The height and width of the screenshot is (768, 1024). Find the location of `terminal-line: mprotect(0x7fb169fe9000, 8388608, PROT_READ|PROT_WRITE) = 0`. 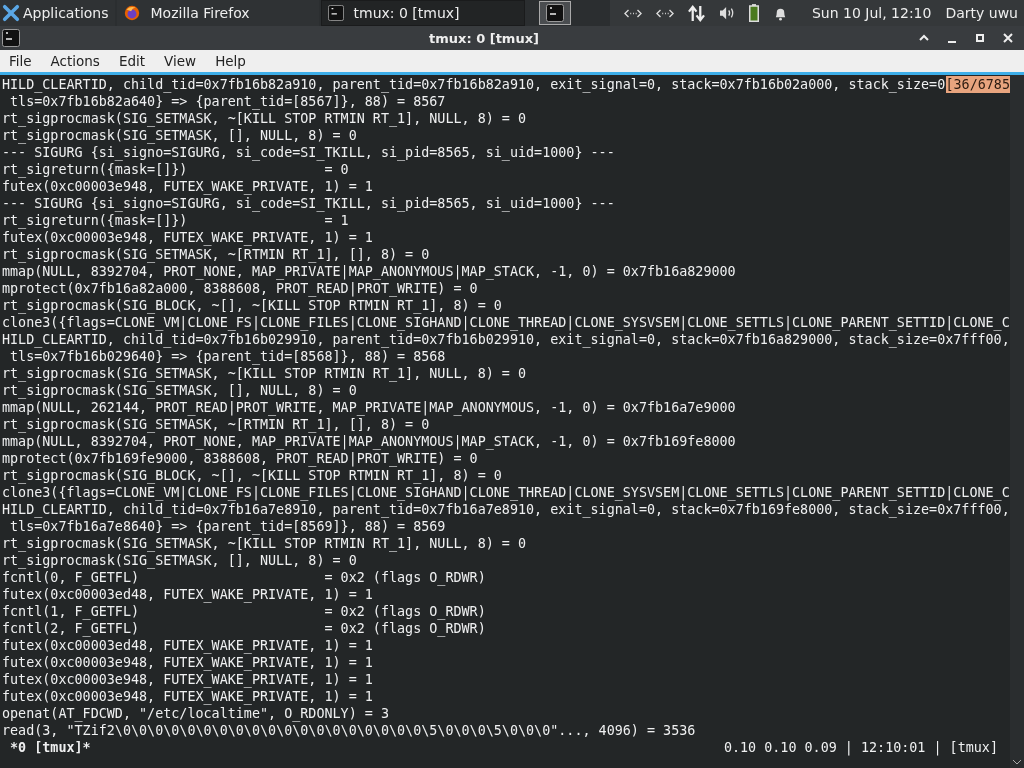

terminal-line: mprotect(0x7fb169fe9000, 8388608, PROT_READ|PROT_WRITE) = 0 is located at coordinates (240, 458).